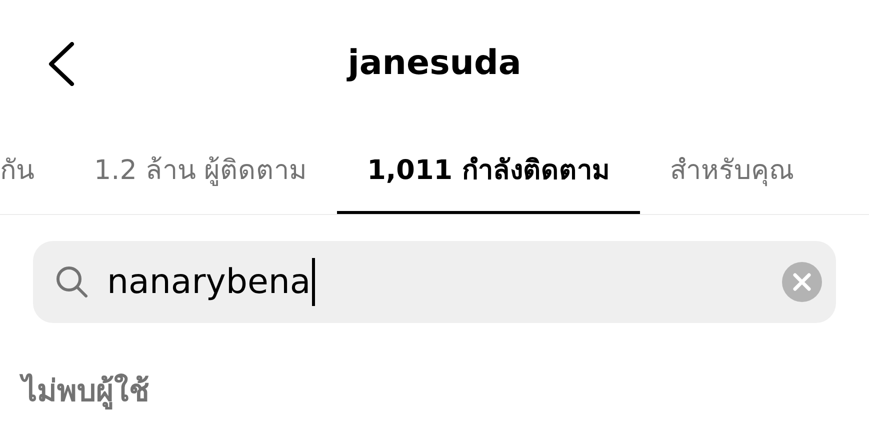  What do you see at coordinates (32, 171) in the screenshot?
I see `tab: กัน` at bounding box center [32, 171].